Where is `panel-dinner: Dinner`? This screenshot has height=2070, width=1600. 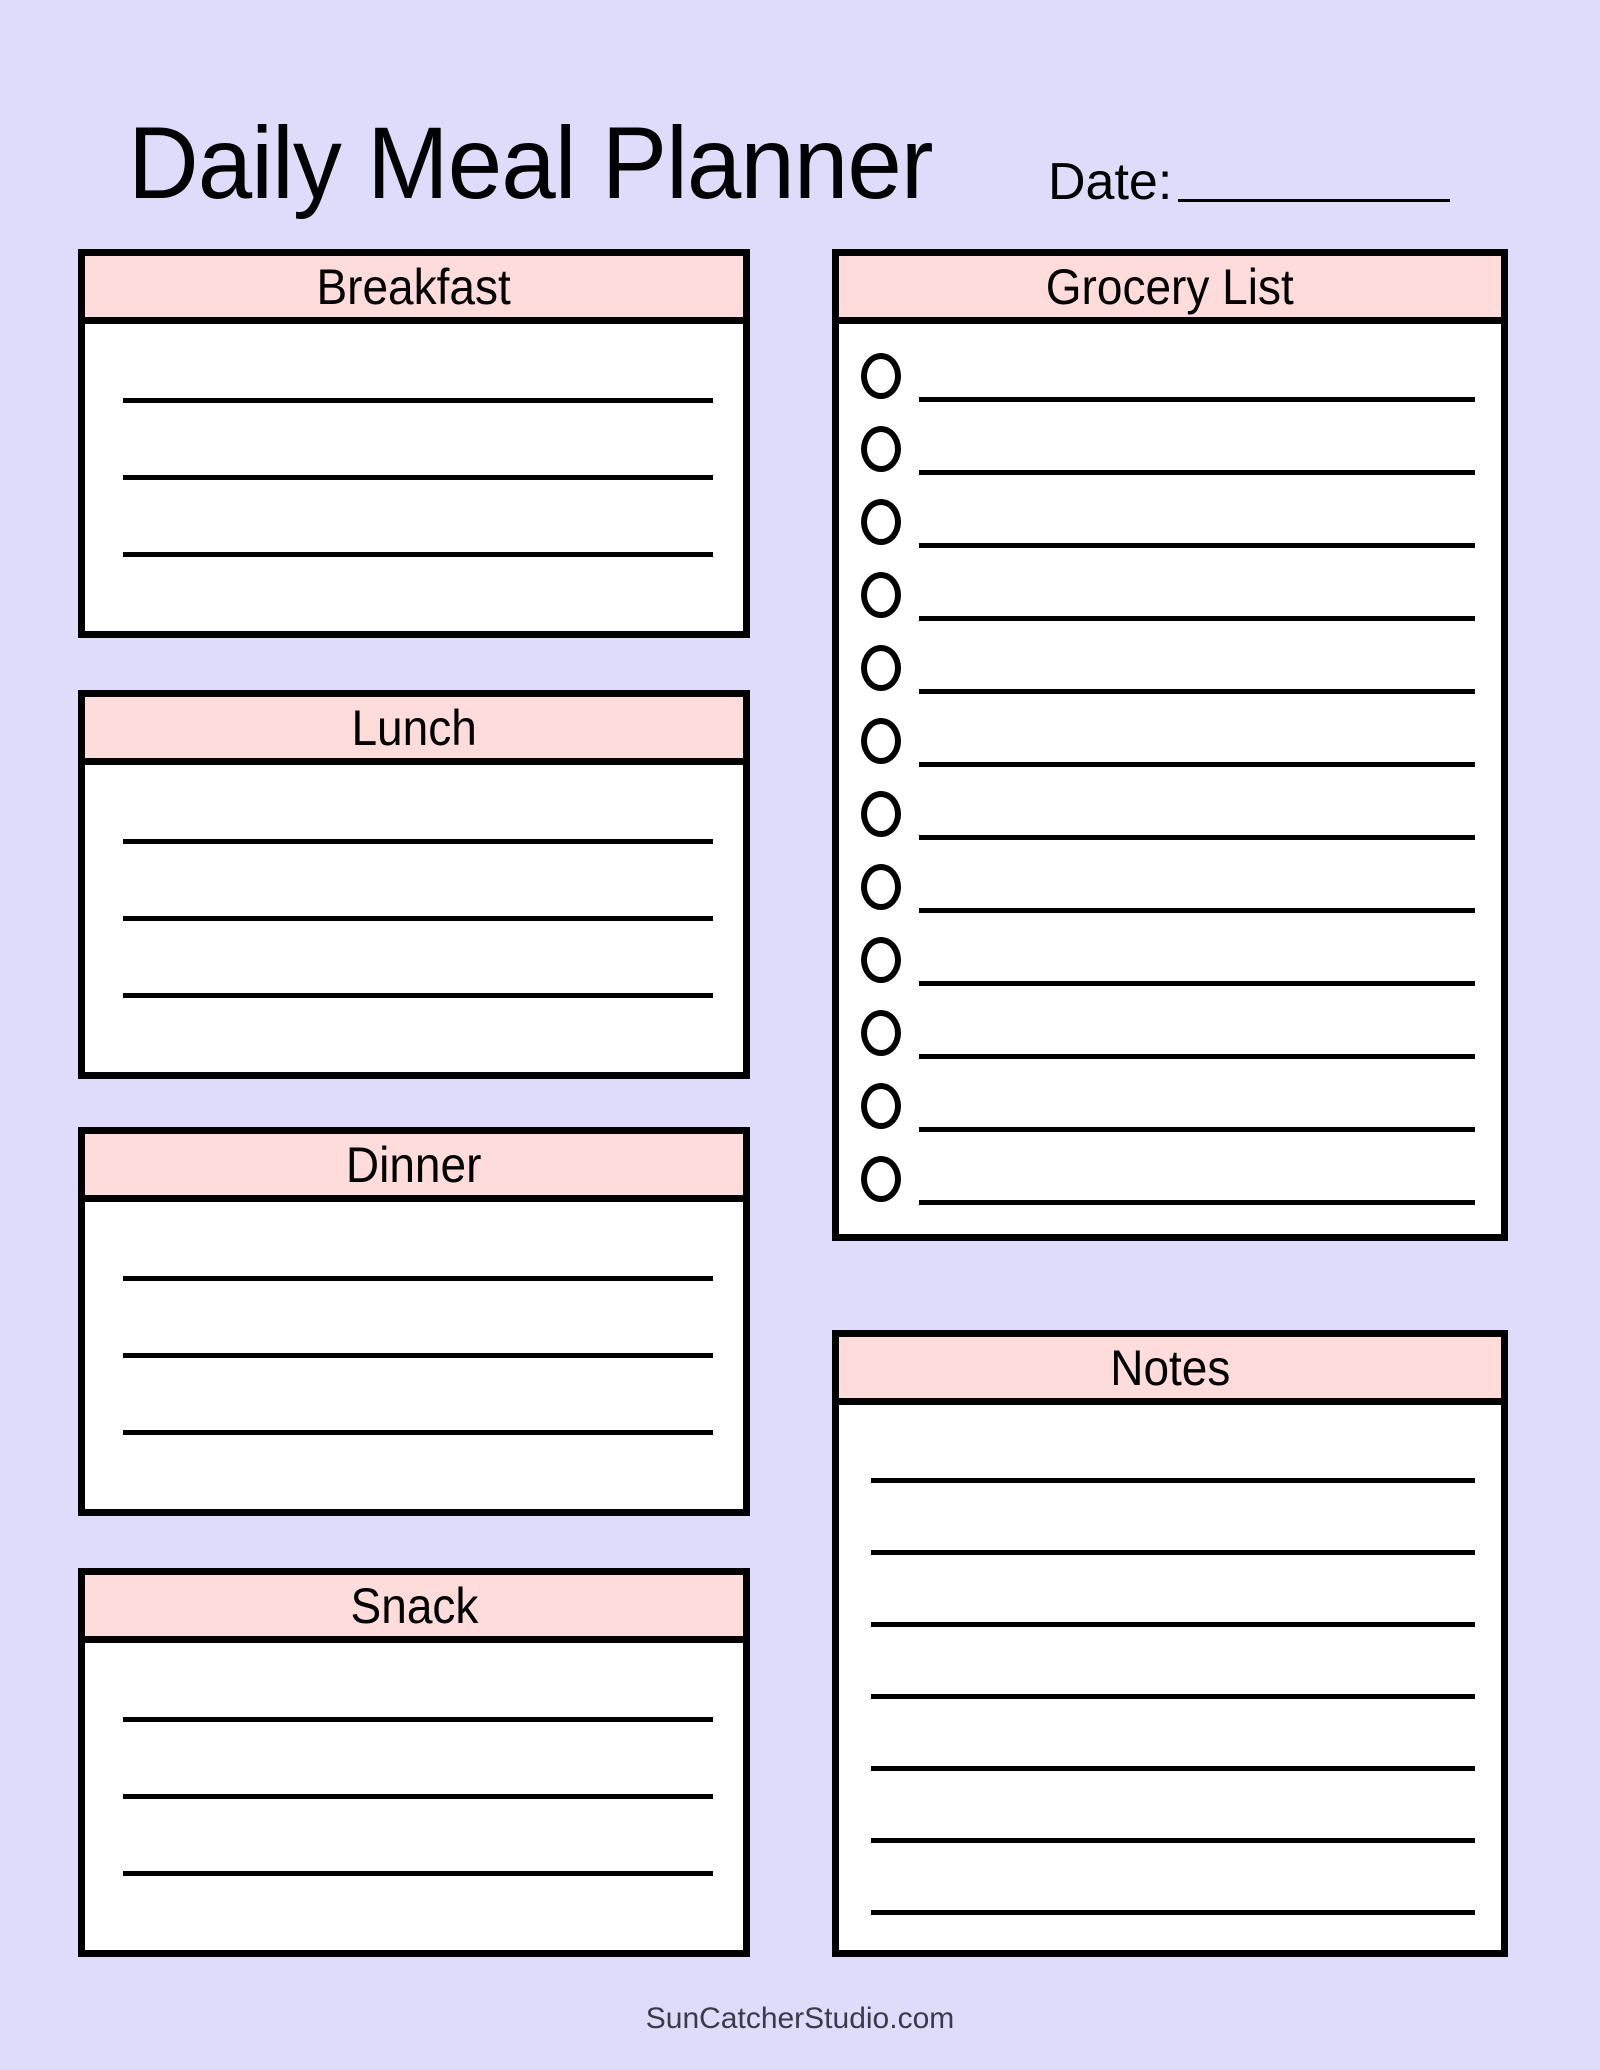 panel-dinner: Dinner is located at coordinates (414, 1321).